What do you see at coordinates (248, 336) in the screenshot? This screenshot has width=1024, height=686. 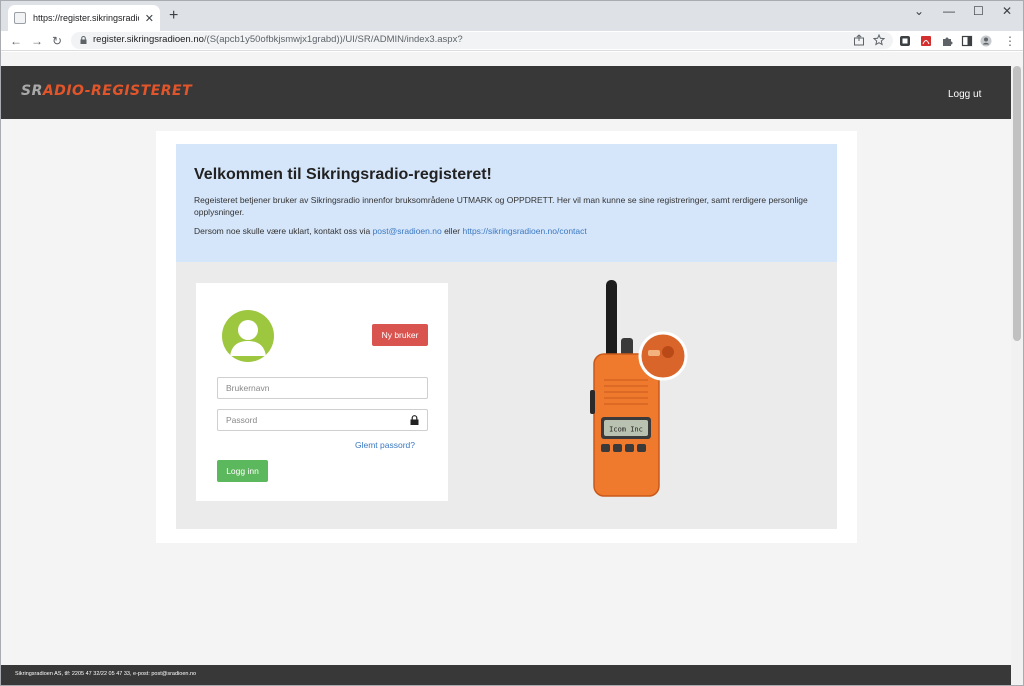 I see `user-avatar-icon` at bounding box center [248, 336].